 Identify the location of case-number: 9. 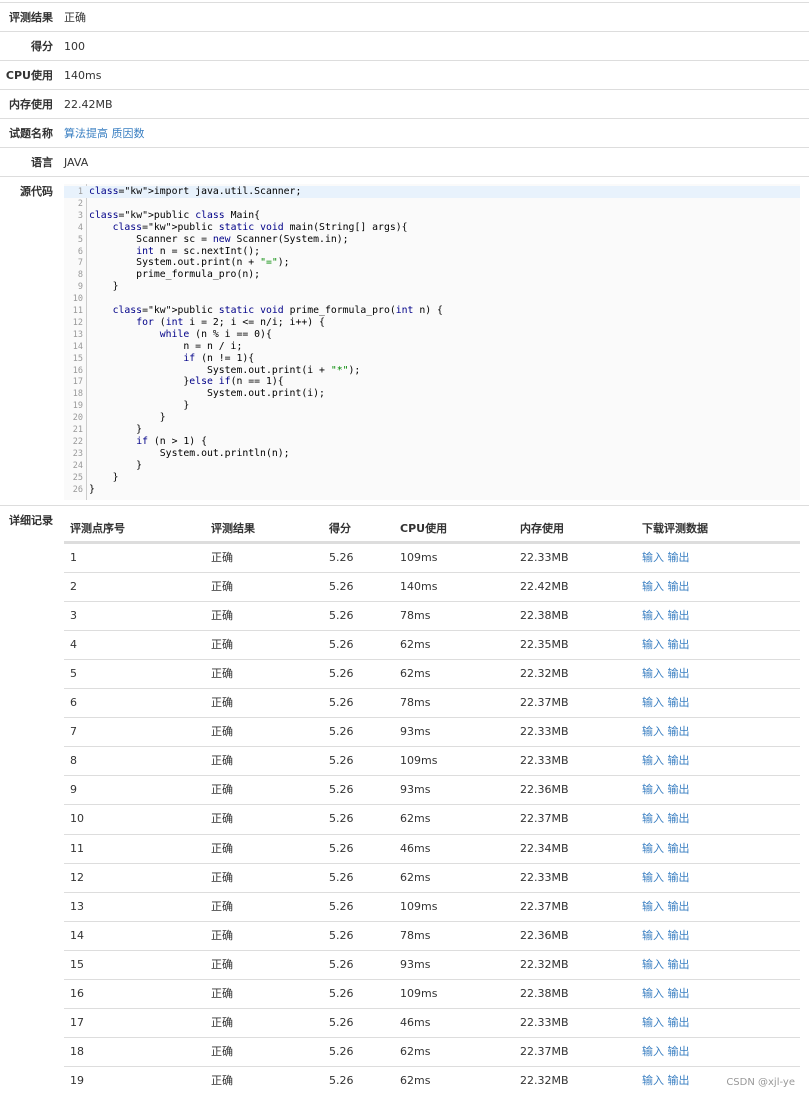
(73, 790).